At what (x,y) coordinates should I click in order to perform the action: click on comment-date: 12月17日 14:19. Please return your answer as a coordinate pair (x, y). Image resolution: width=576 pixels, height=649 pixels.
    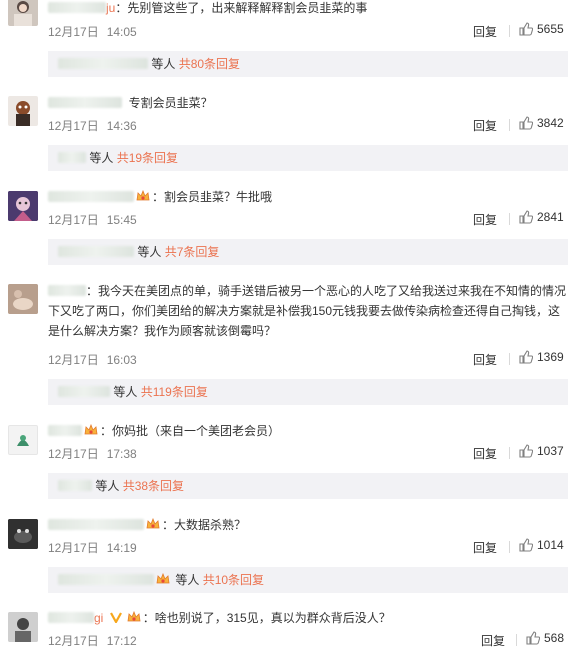
    Looking at the image, I should click on (92, 548).